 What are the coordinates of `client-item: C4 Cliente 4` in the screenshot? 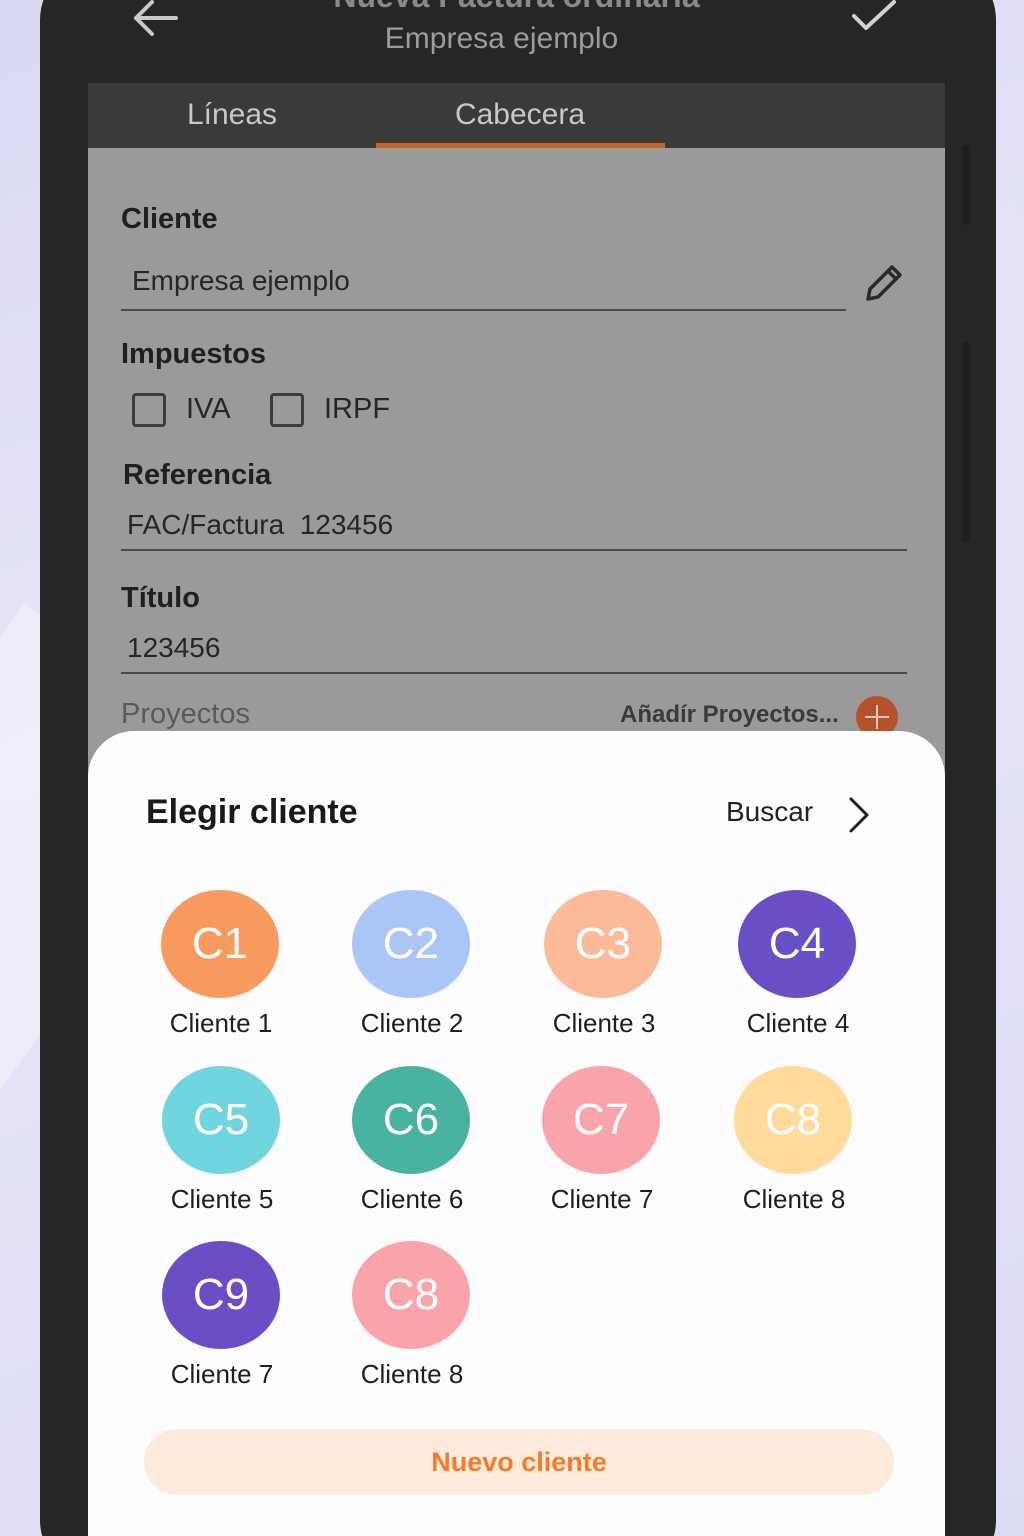 It's located at (798, 970).